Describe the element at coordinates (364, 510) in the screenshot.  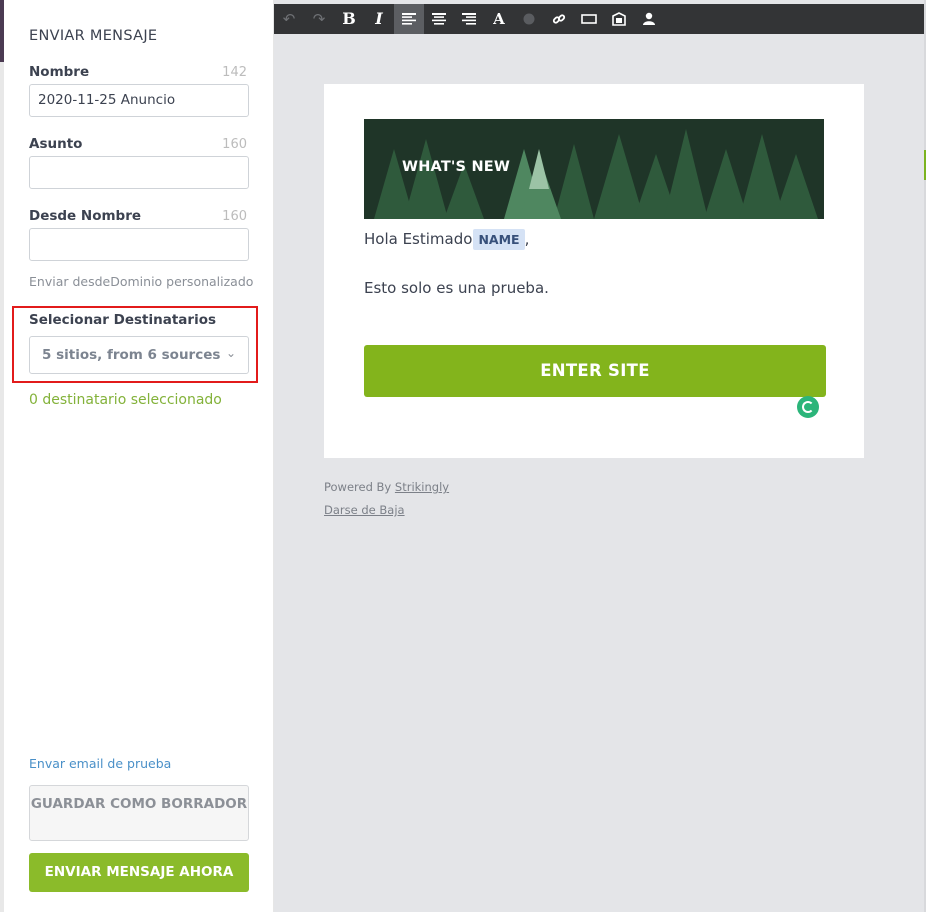
I see `unsubscribe-link: Darse de Baja` at that location.